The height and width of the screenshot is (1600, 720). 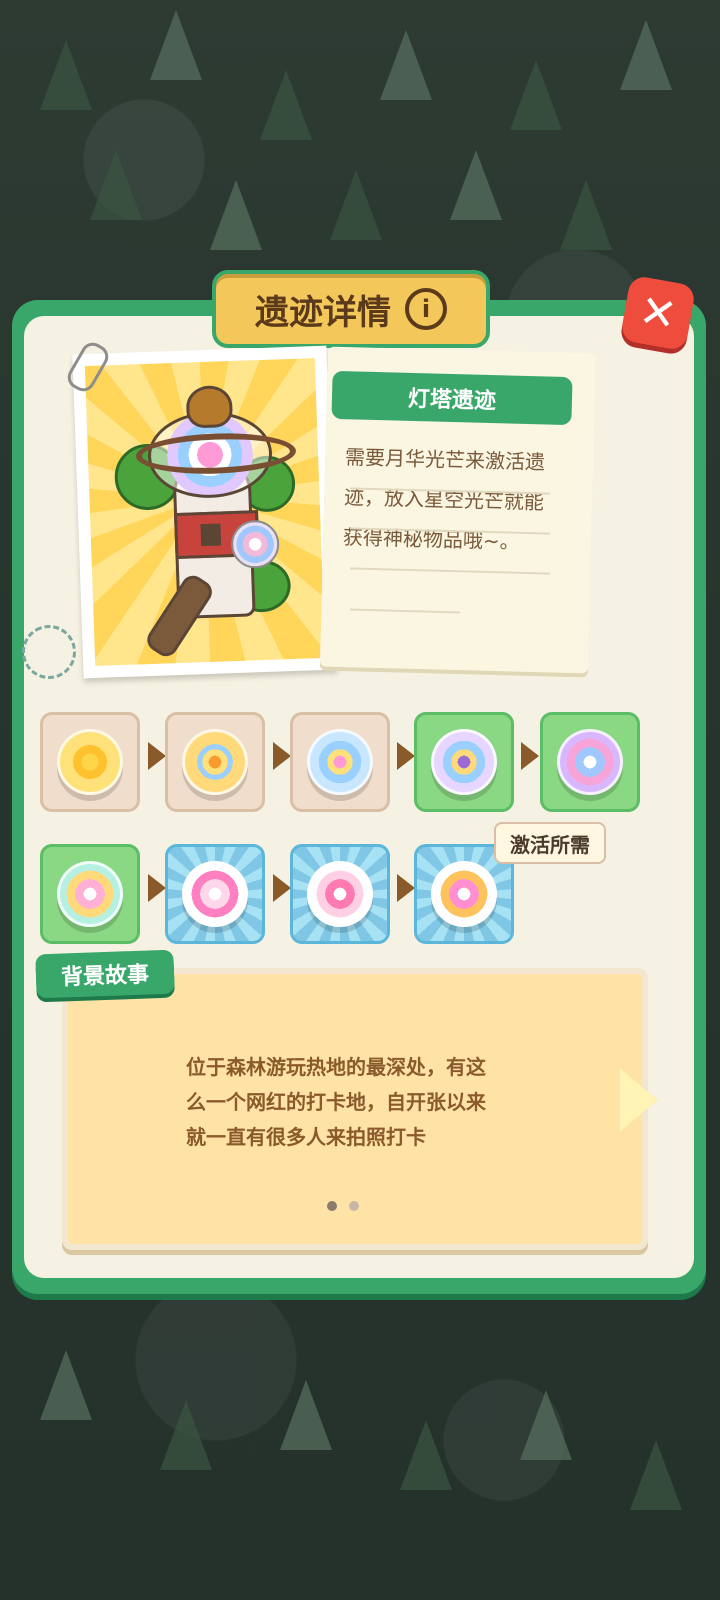 What do you see at coordinates (306, 1137) in the screenshot?
I see `story-line: 就一直有很多人来拍照打卡` at bounding box center [306, 1137].